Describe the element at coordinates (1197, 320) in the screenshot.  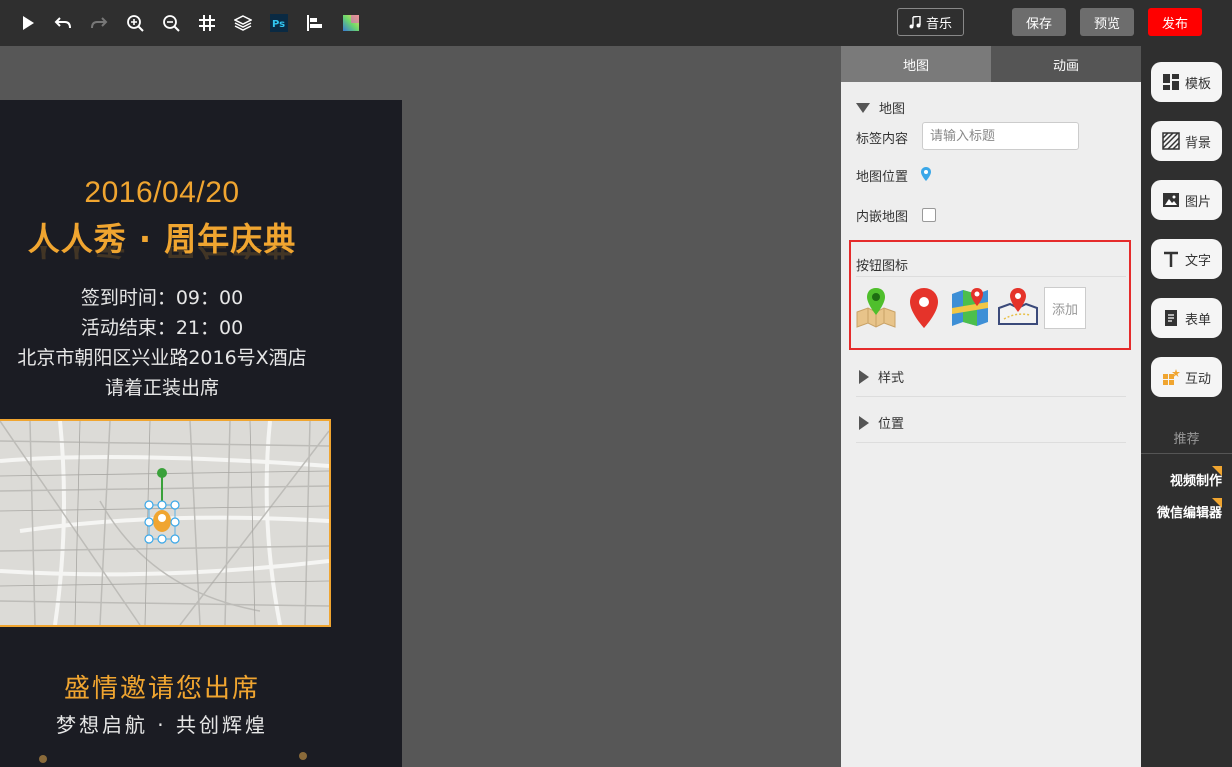
I see `sidebar-item-label: 表单` at that location.